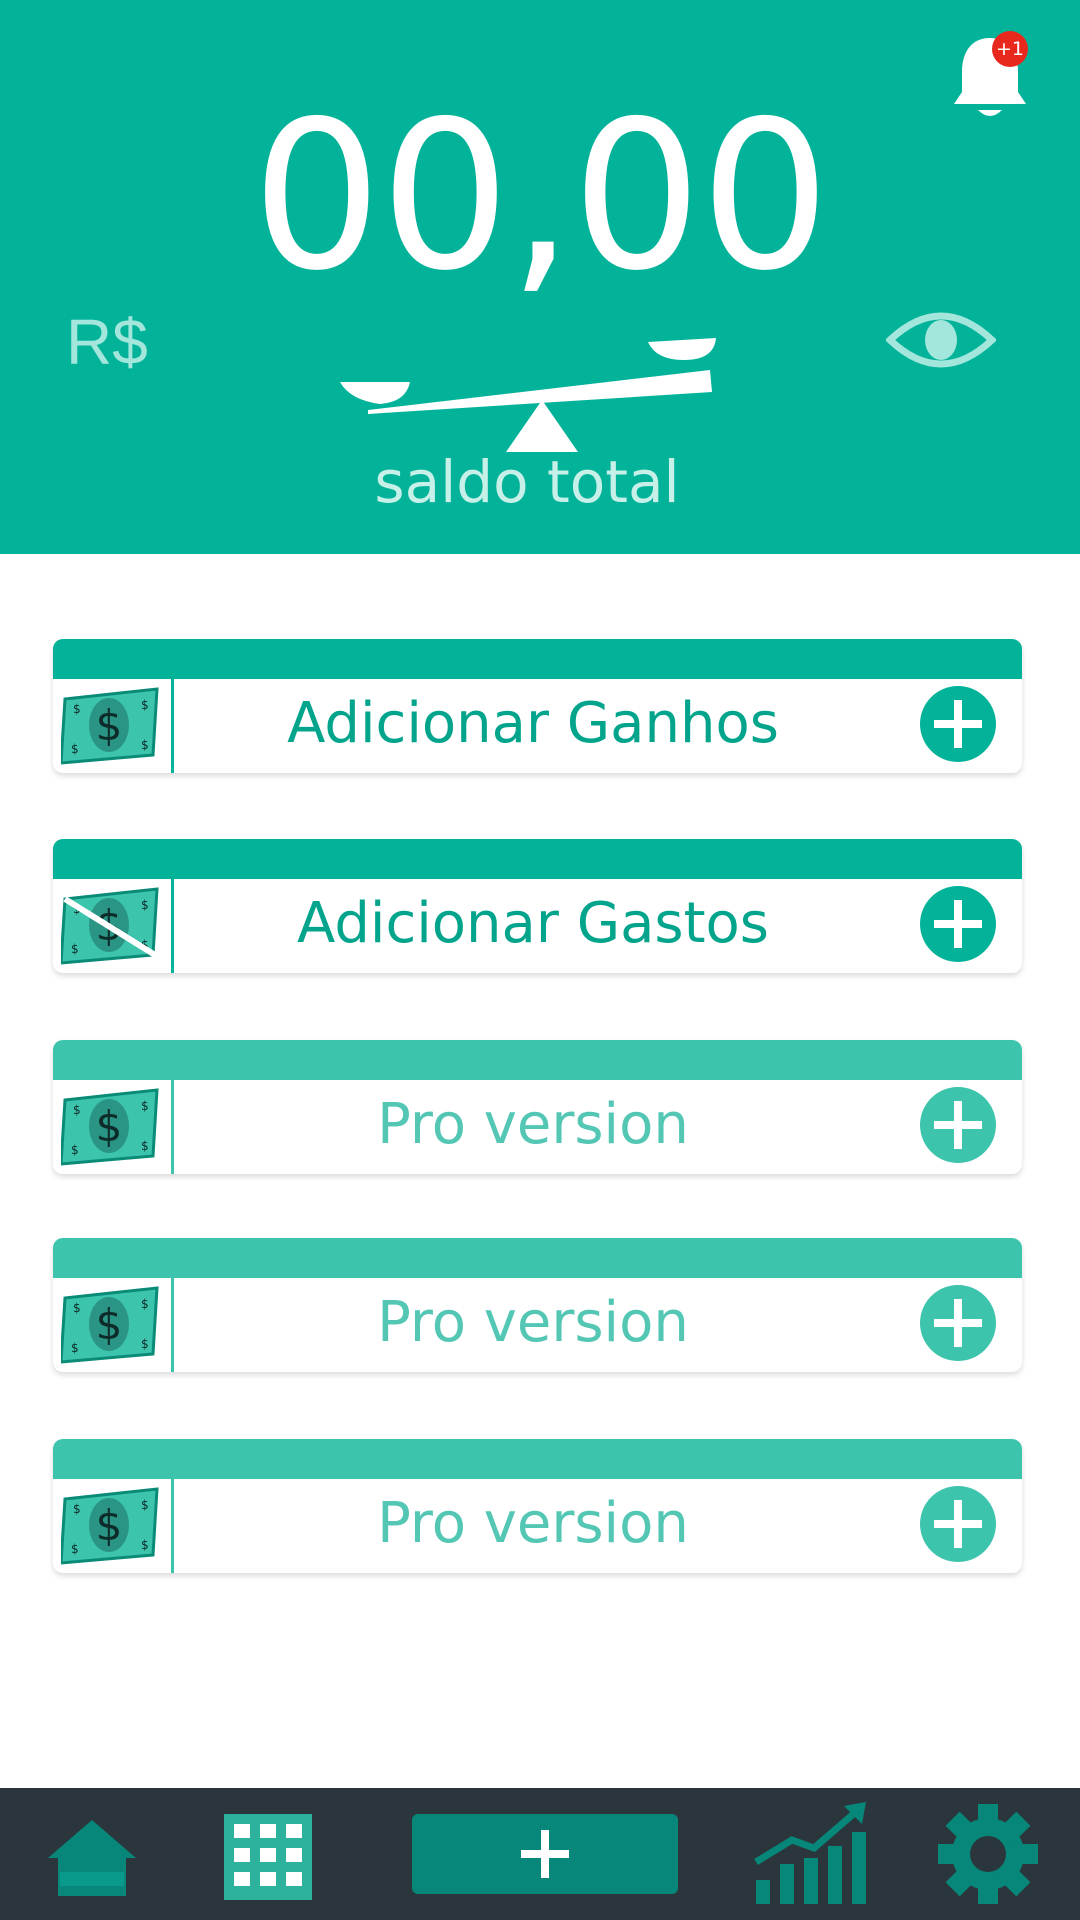 This screenshot has height=1920, width=1080. What do you see at coordinates (811, 1854) in the screenshot?
I see `chart-icon` at bounding box center [811, 1854].